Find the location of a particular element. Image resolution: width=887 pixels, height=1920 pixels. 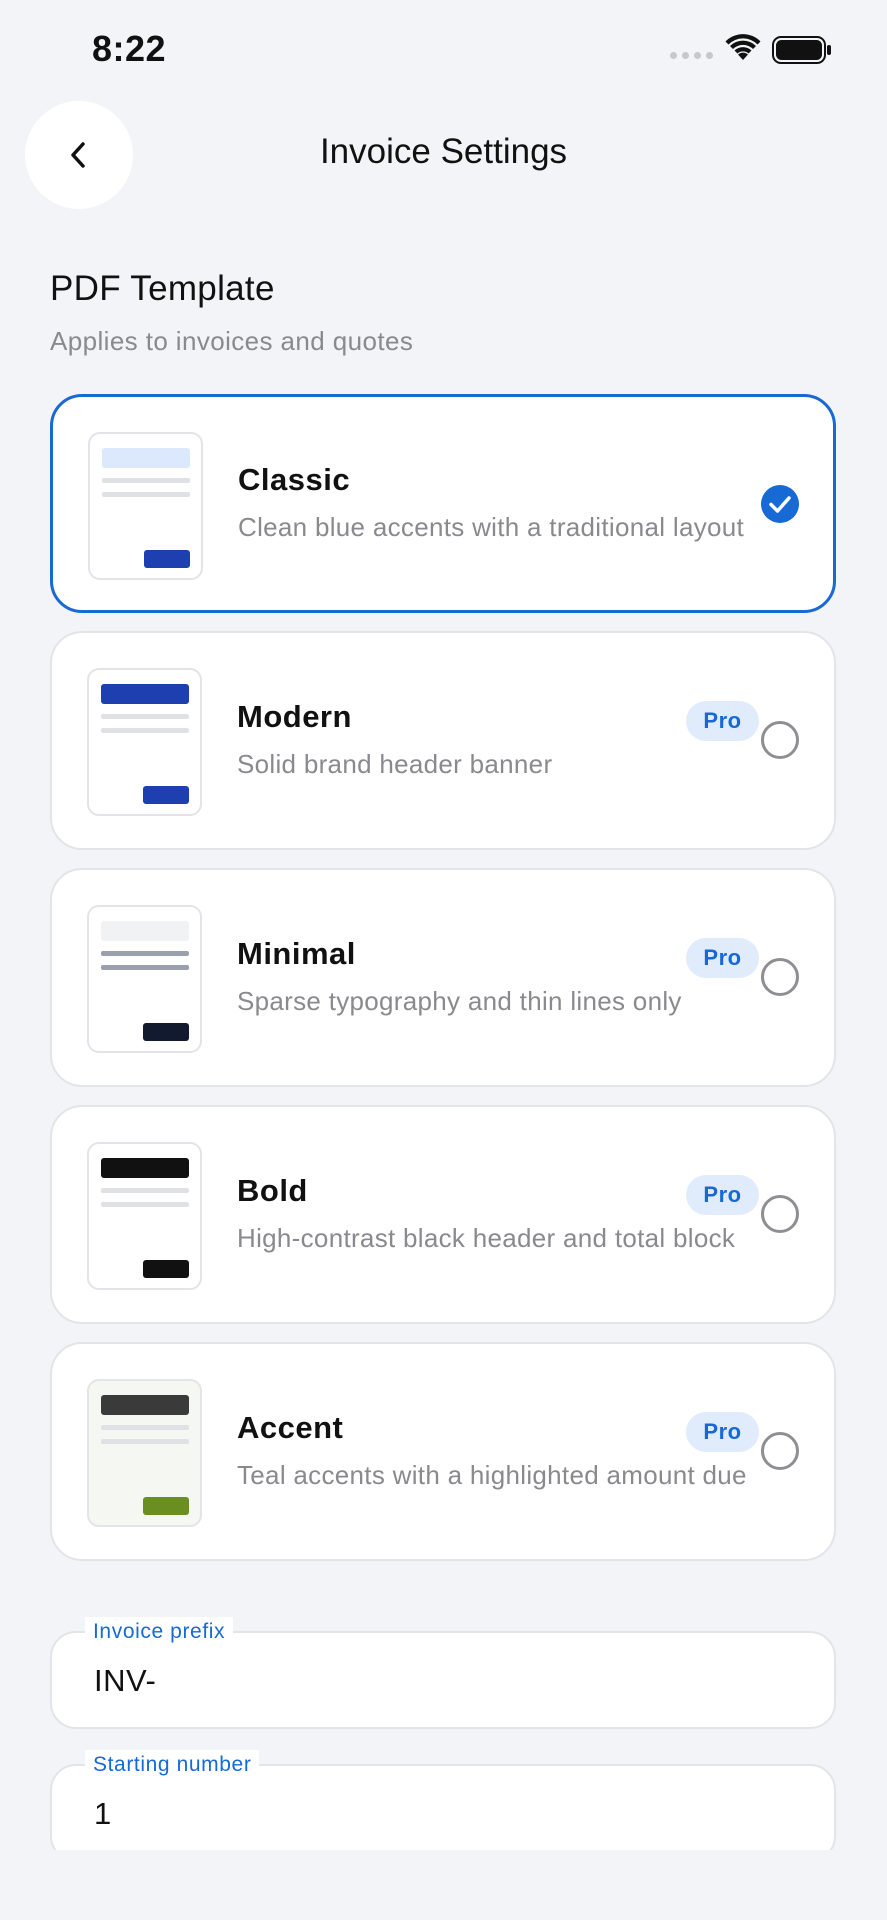

starting-number-input: 1 is located at coordinates (103, 1814).